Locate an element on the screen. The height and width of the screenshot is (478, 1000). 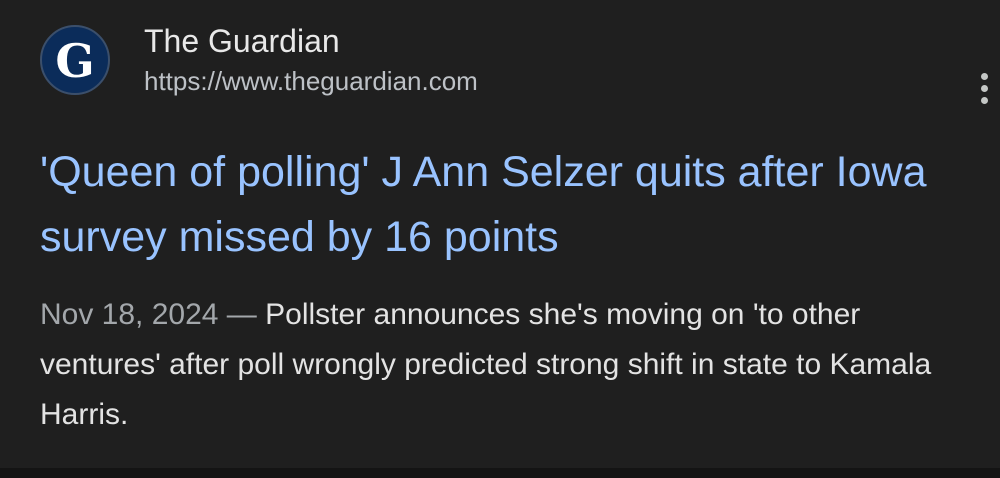
favicon-letter: G is located at coordinates (75, 61).